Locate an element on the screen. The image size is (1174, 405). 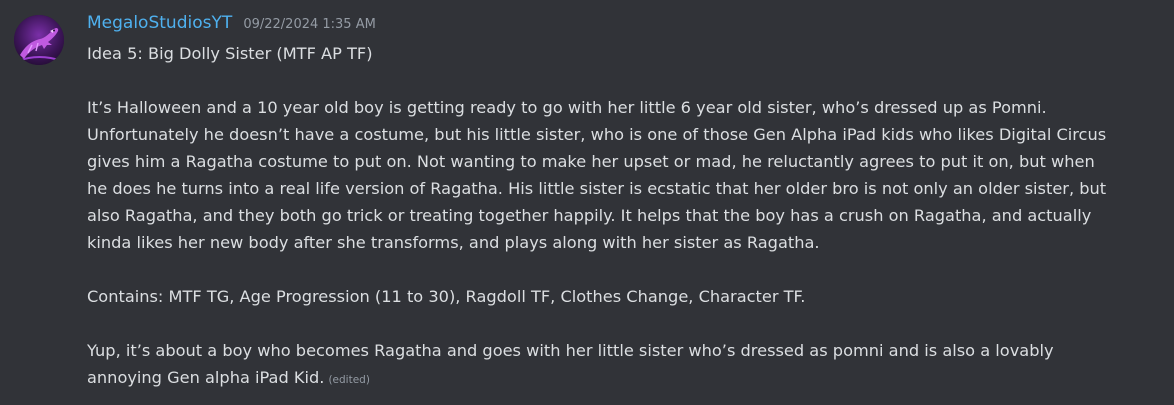
message-header: MegaloStudiosYT 09/22/2024 1:35 AM is located at coordinates (231, 25).